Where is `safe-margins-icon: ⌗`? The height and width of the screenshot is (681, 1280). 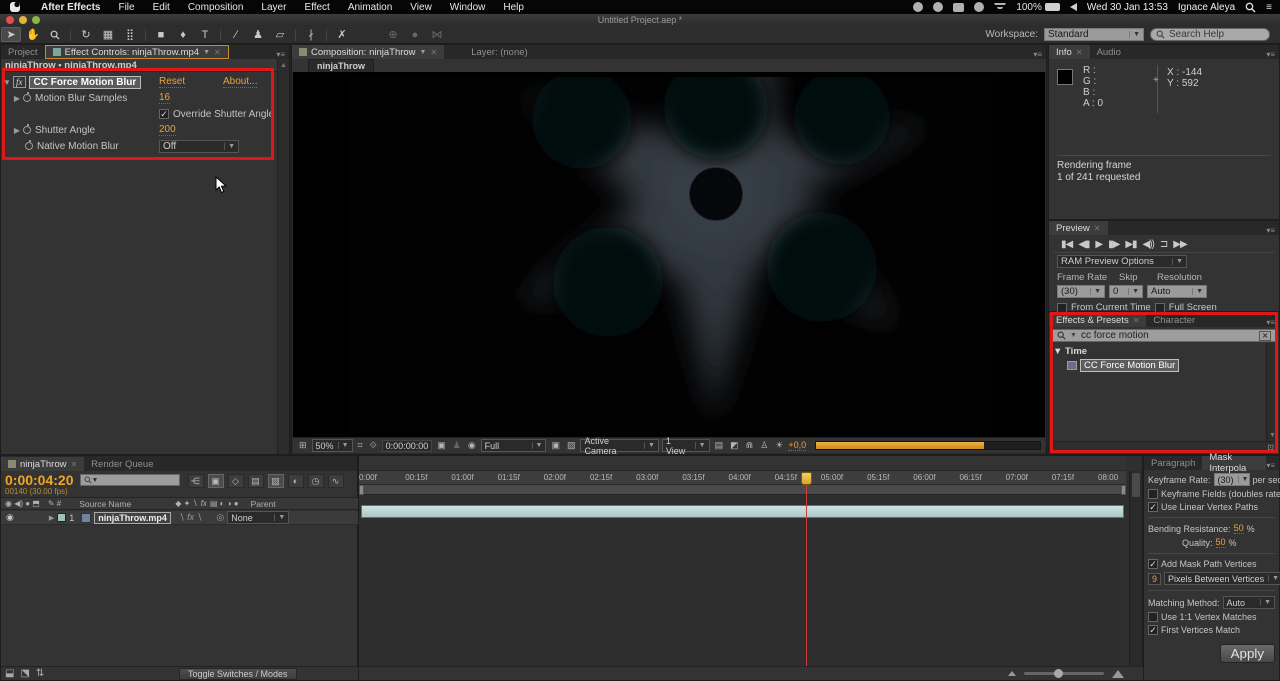
safe-margins-icon: ⌗ is located at coordinates (360, 445).